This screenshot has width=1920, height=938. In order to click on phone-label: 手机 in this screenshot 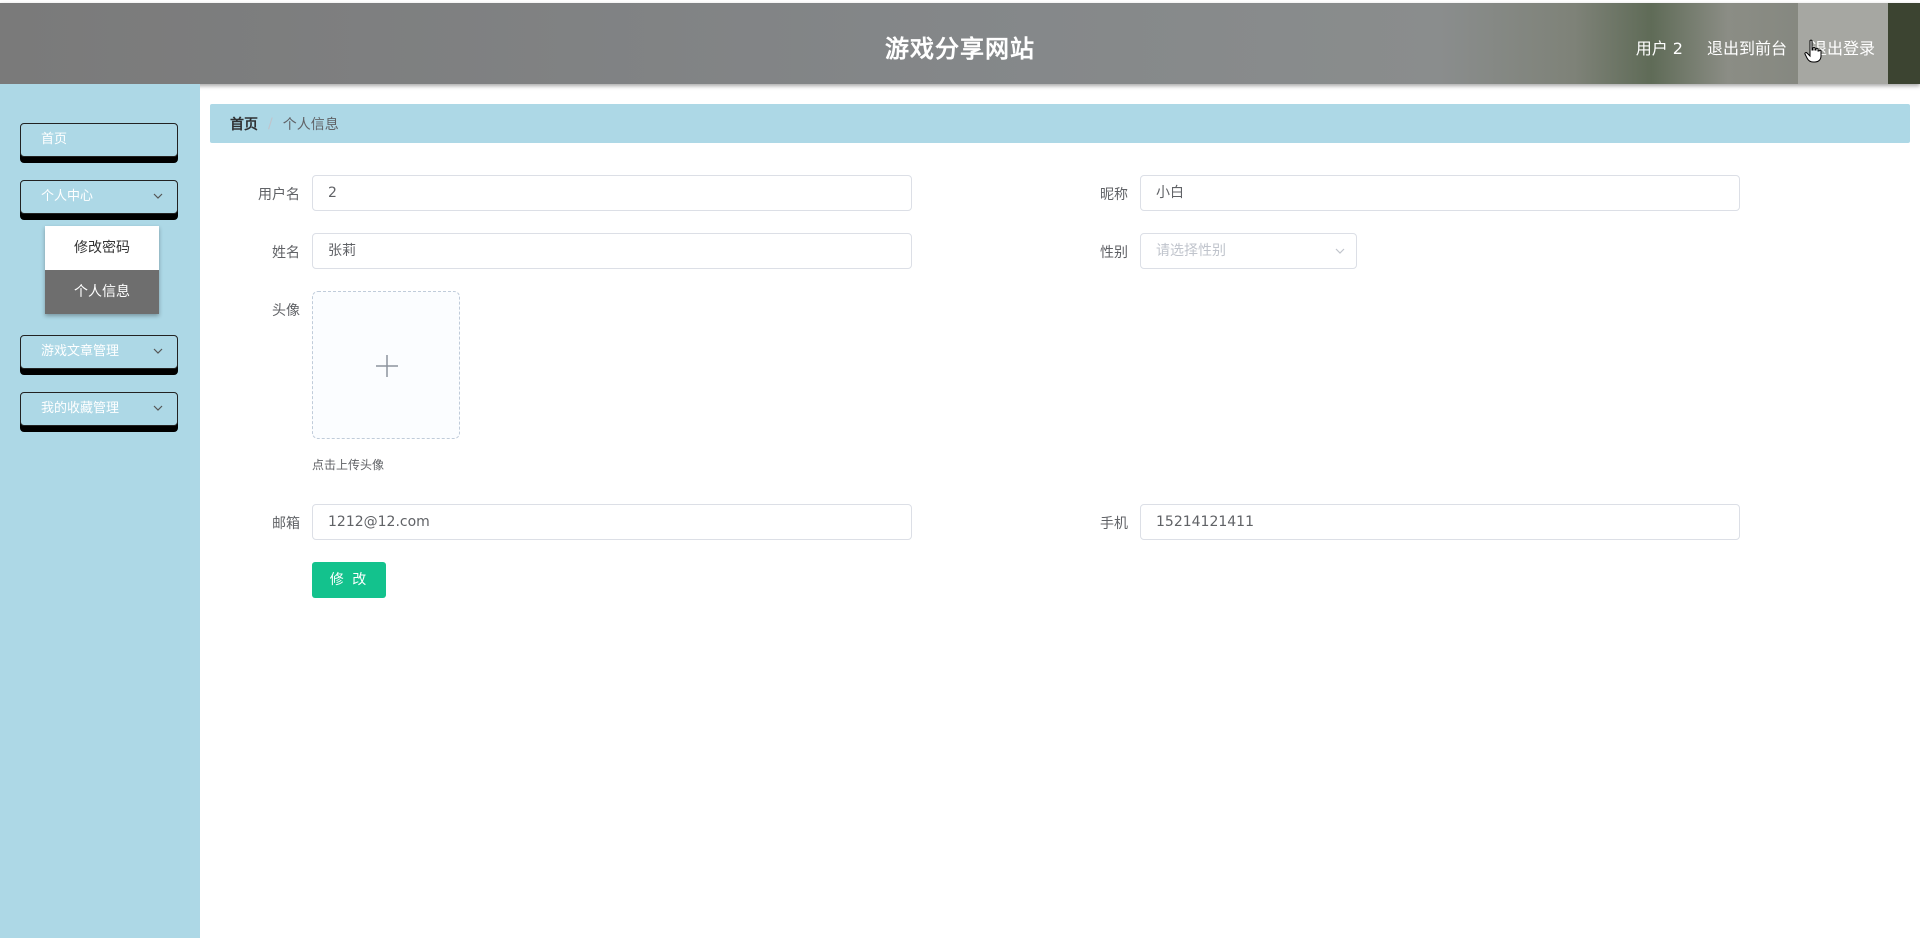, I will do `click(1114, 524)`.